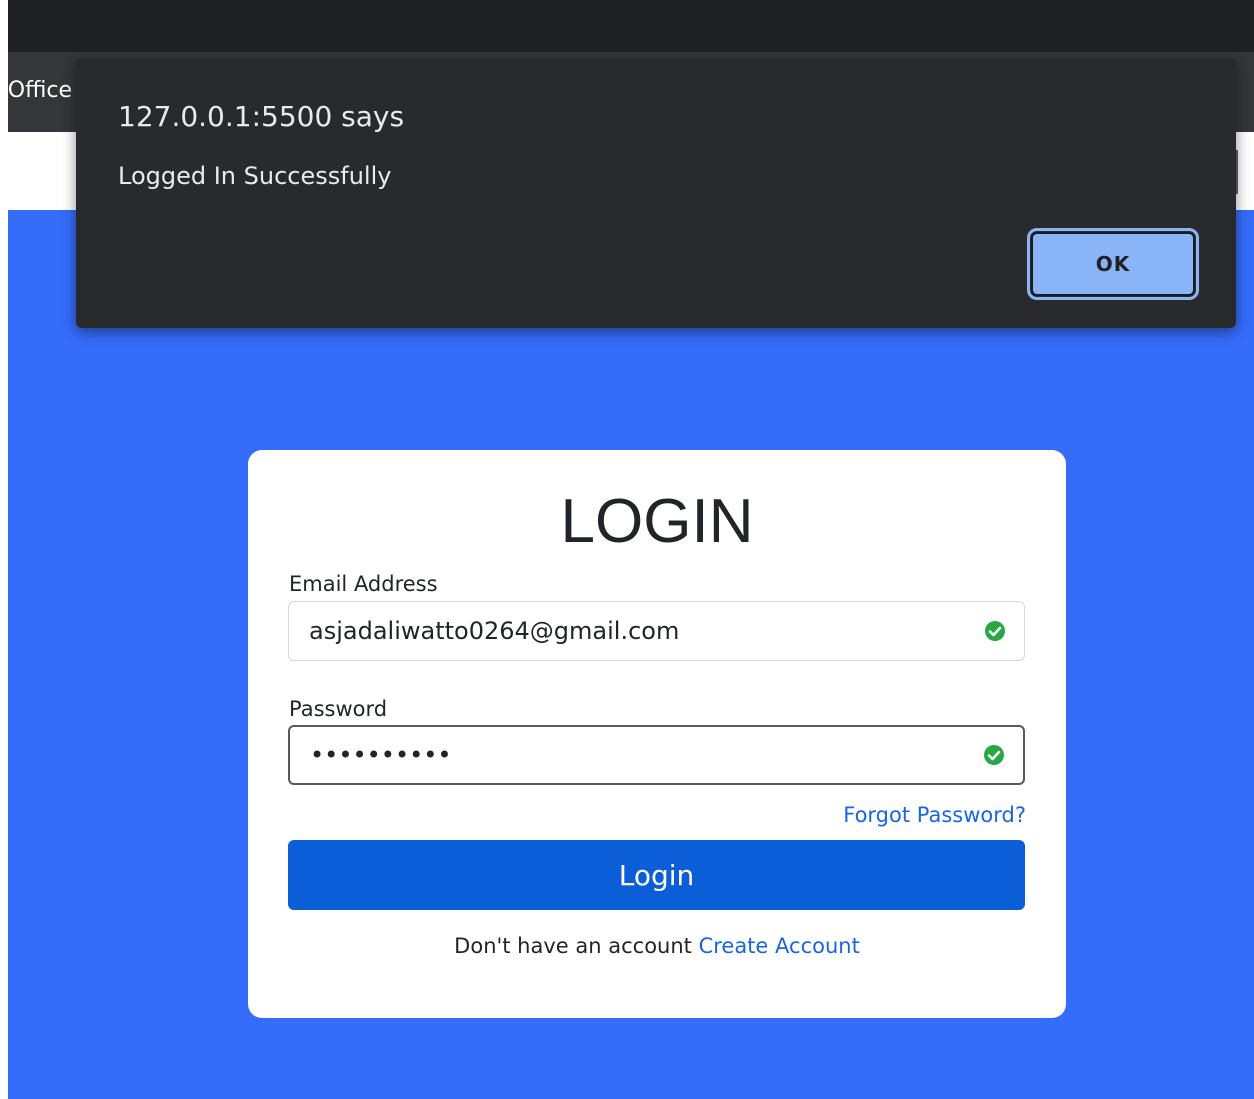  What do you see at coordinates (40, 90) in the screenshot?
I see `bookmark-item: Office` at bounding box center [40, 90].